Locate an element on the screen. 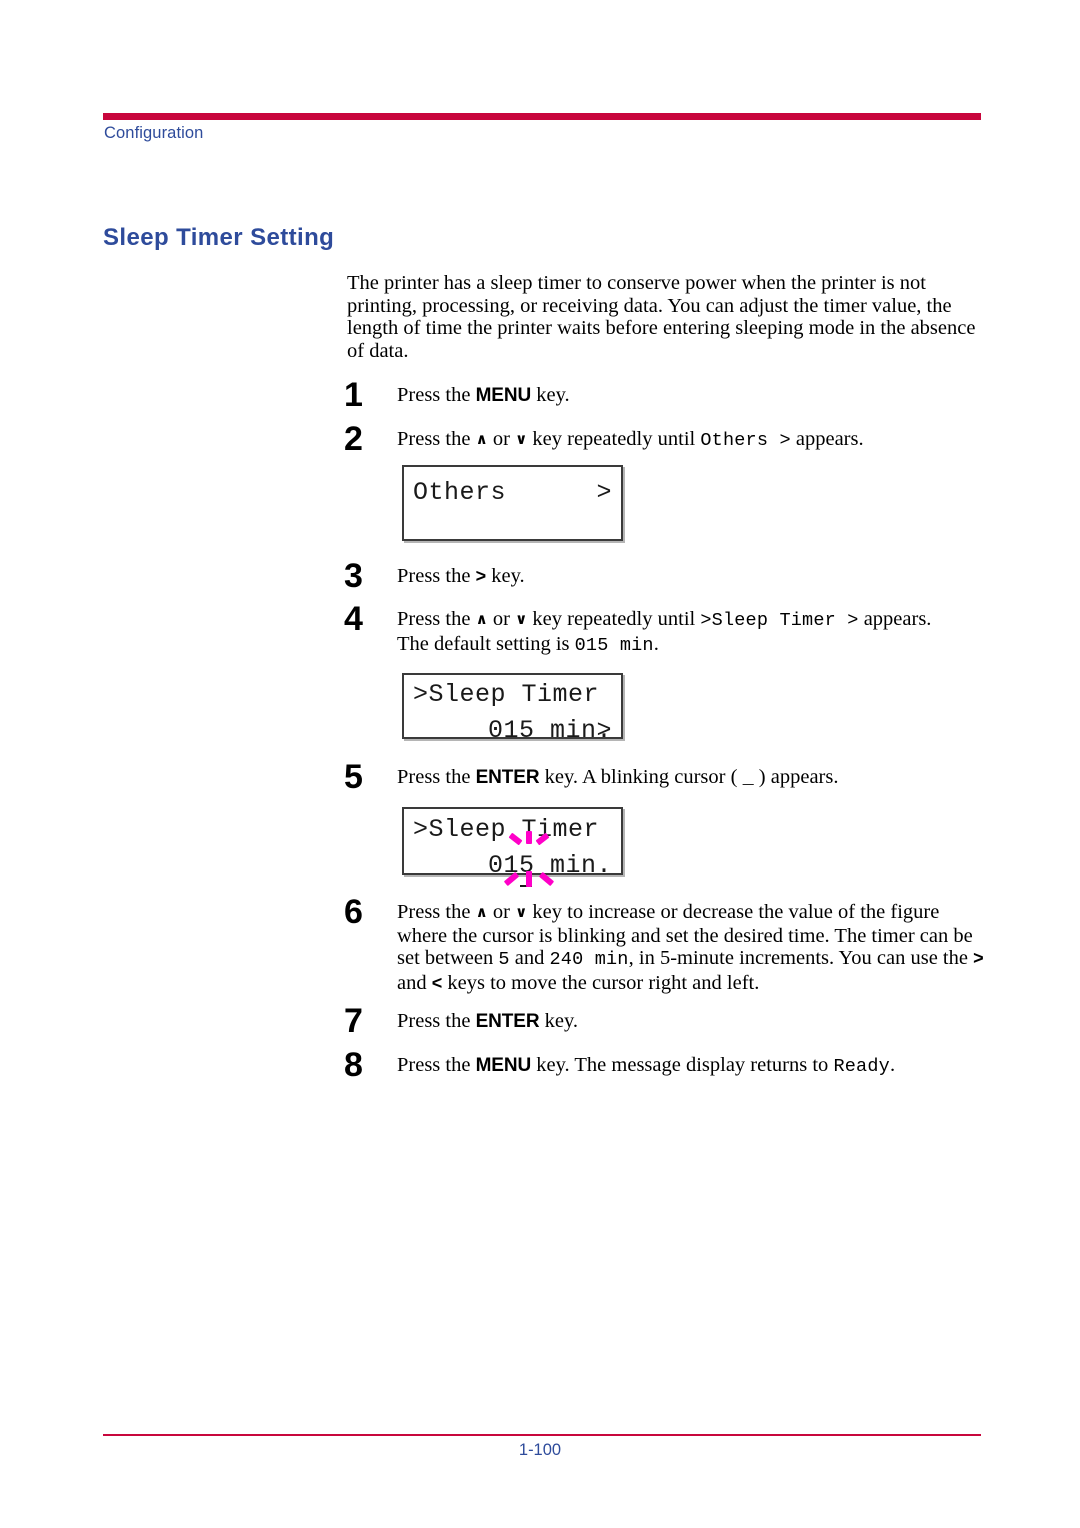 This screenshot has width=1080, height=1528. cursor-glyph: _ is located at coordinates (748, 778).